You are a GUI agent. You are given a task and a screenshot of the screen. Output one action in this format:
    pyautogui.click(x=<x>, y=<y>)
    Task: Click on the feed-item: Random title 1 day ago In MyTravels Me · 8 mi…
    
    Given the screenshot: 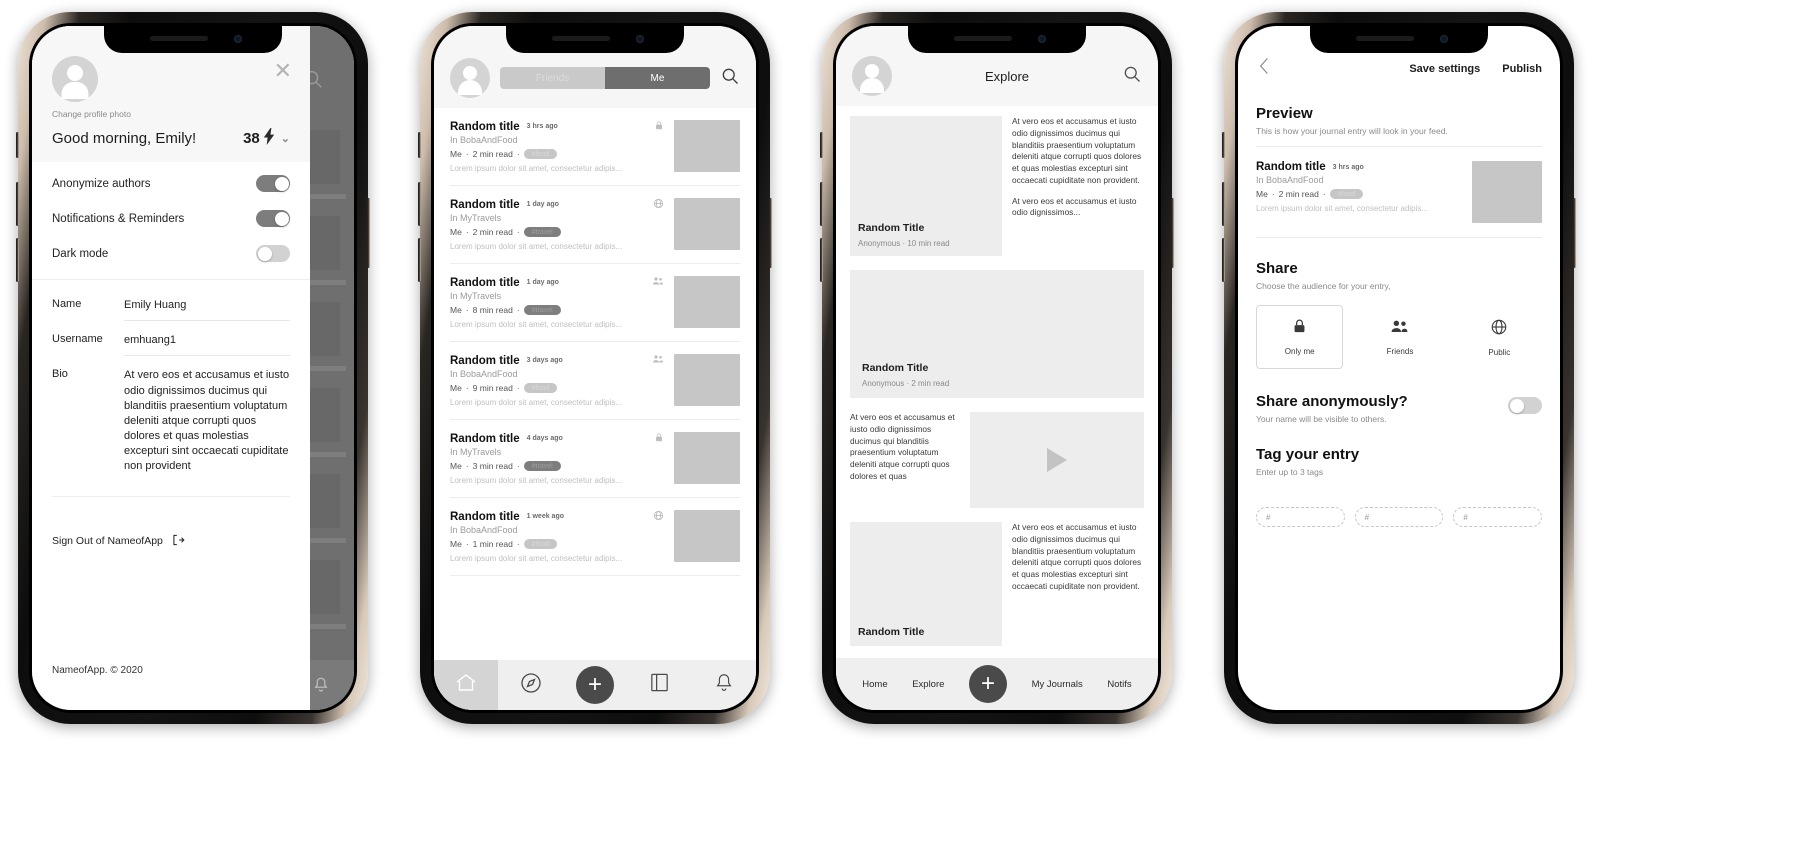 What is the action you would take?
    pyautogui.click(x=595, y=303)
    